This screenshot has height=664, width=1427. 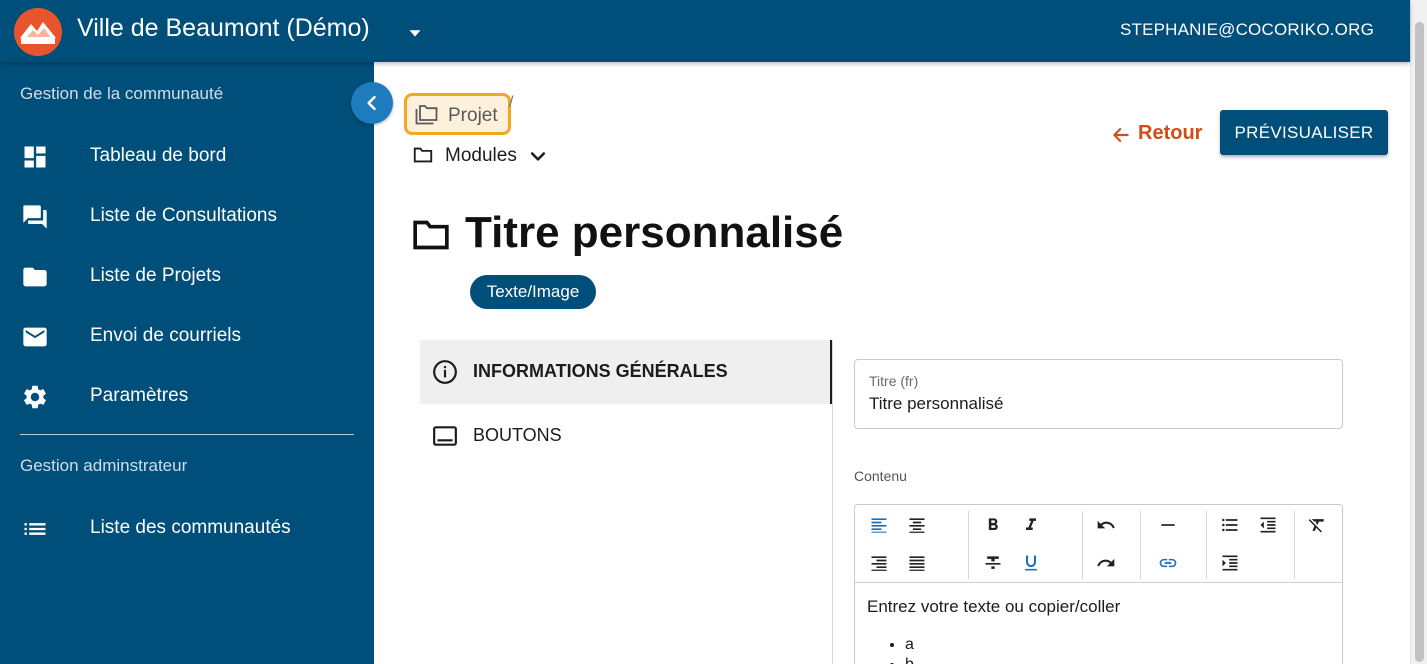 What do you see at coordinates (187, 434) in the screenshot?
I see `sidebar-divider` at bounding box center [187, 434].